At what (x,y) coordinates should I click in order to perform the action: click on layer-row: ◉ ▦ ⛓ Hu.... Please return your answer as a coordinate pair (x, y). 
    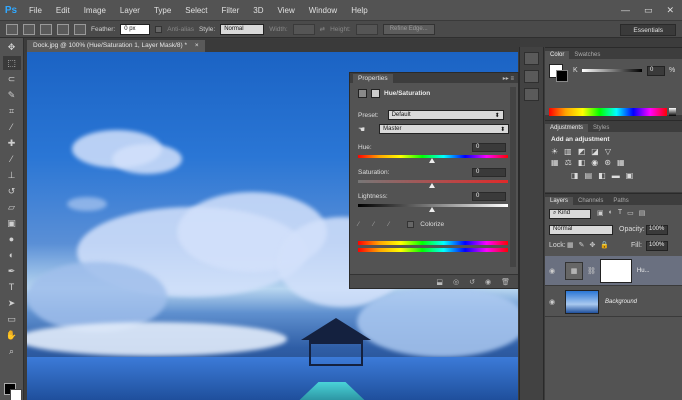
    Looking at the image, I should click on (613, 271).